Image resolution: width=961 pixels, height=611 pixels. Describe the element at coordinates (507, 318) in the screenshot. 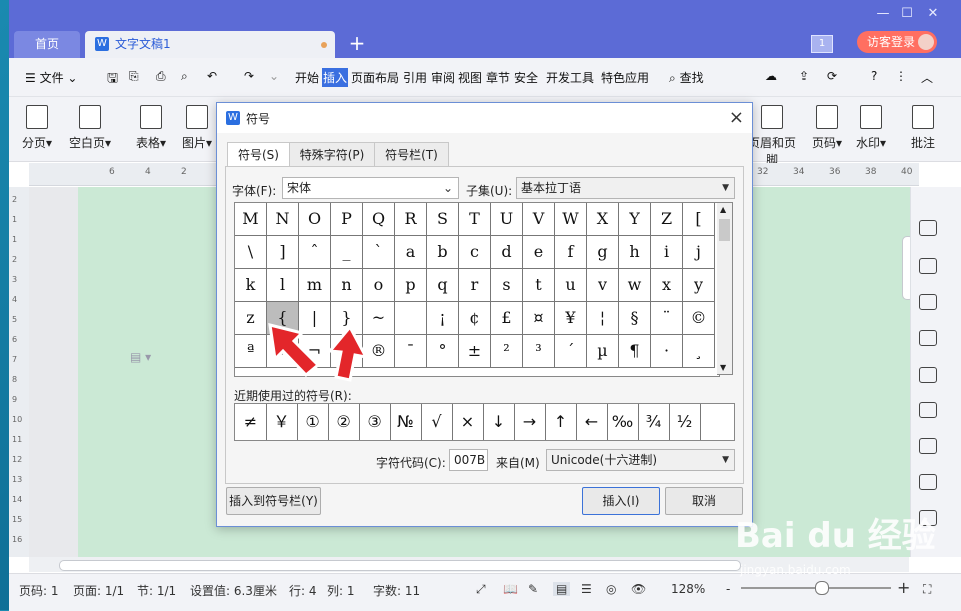

I see `symbol-cell: £` at that location.